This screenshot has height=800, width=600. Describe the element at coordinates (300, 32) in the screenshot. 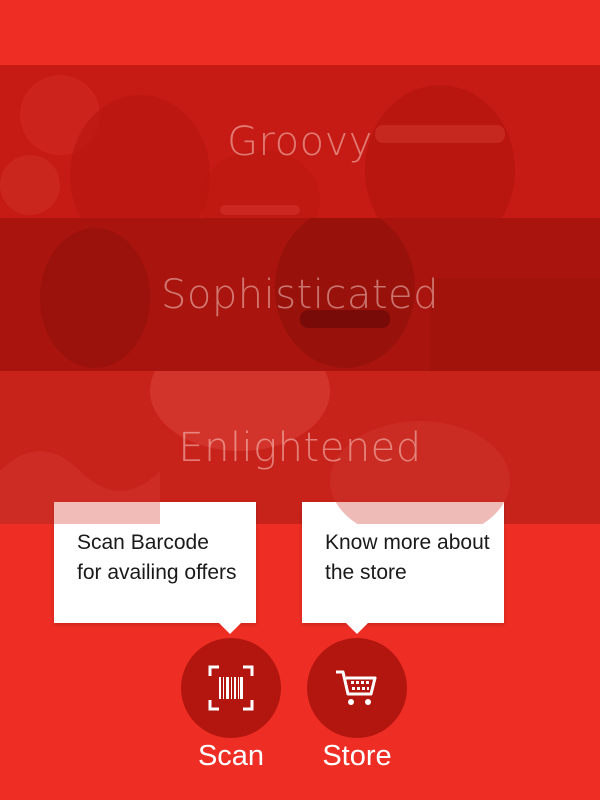

I see `top-bar` at that location.